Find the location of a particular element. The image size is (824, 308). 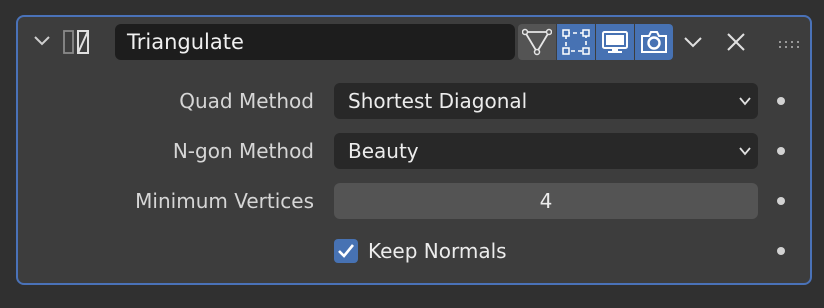

render-toggle is located at coordinates (654, 42).